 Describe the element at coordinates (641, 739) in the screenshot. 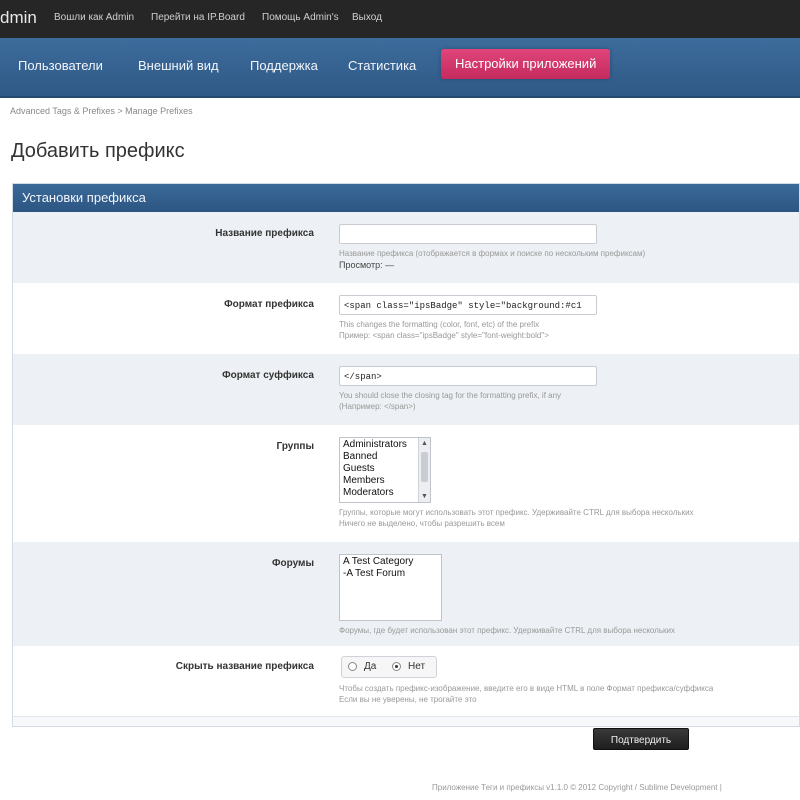

I see `submit-button: Подтвердить` at that location.